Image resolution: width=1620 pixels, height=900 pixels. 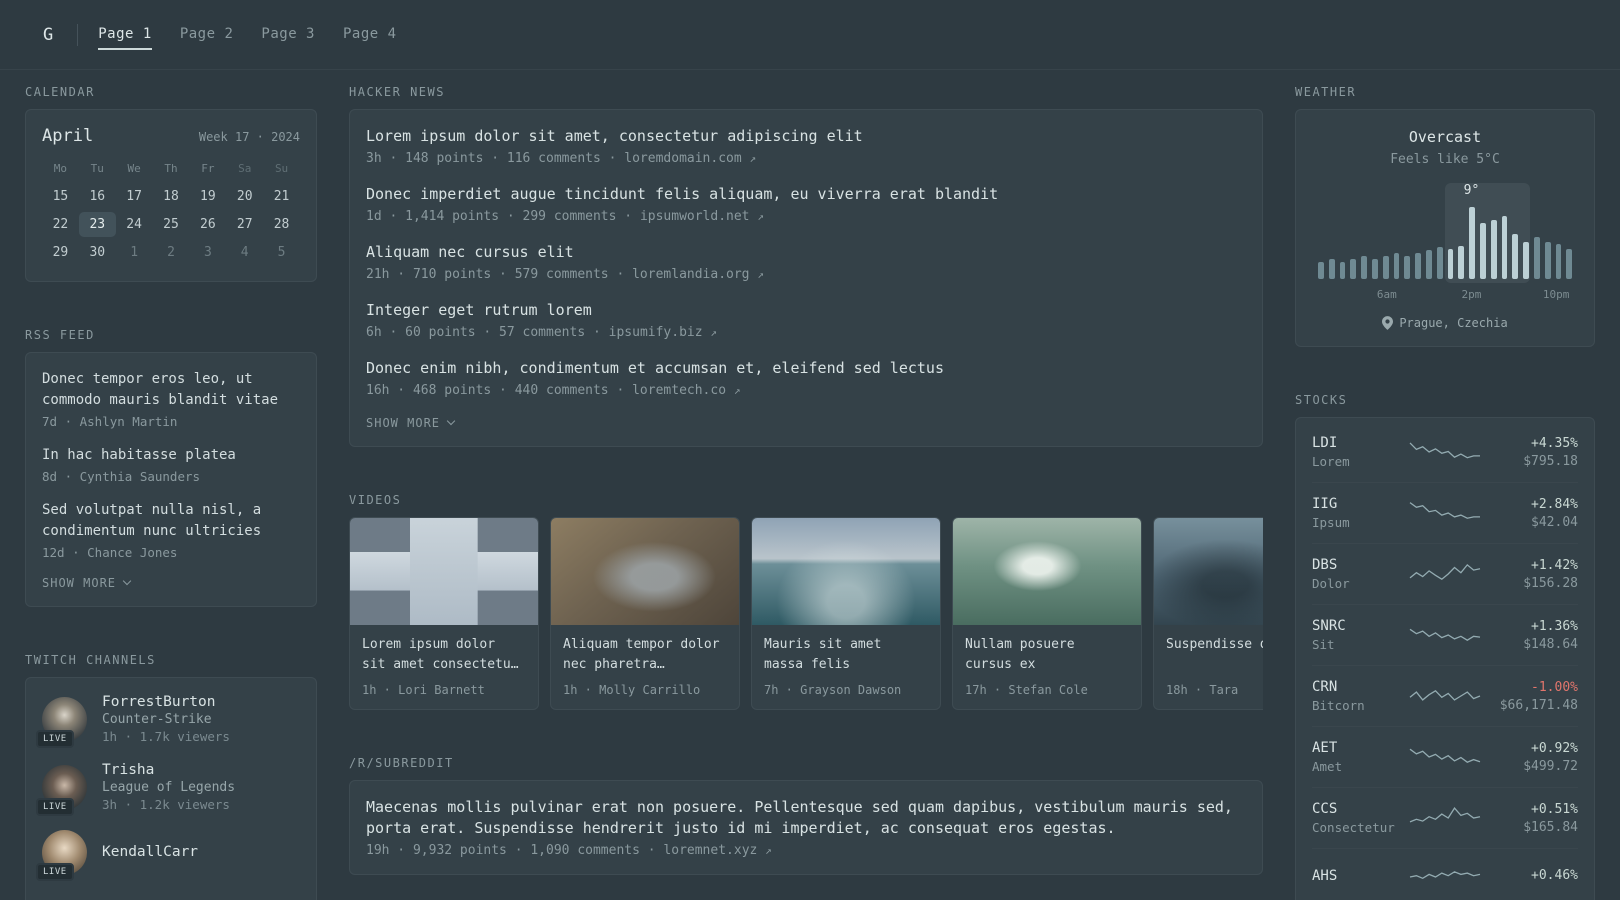 I want to click on stock-name: Consectetur, so click(x=1353, y=827).